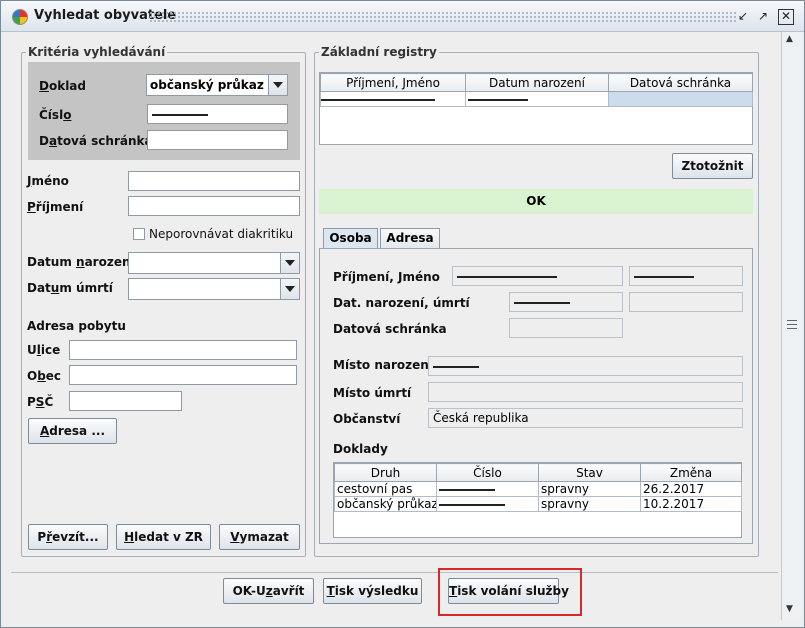  I want to click on doklady-label: Doklady, so click(360, 449).